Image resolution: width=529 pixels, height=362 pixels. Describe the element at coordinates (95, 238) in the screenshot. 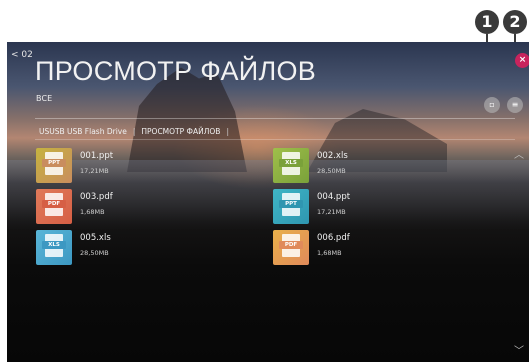

I see `file-name: 005.xls` at that location.